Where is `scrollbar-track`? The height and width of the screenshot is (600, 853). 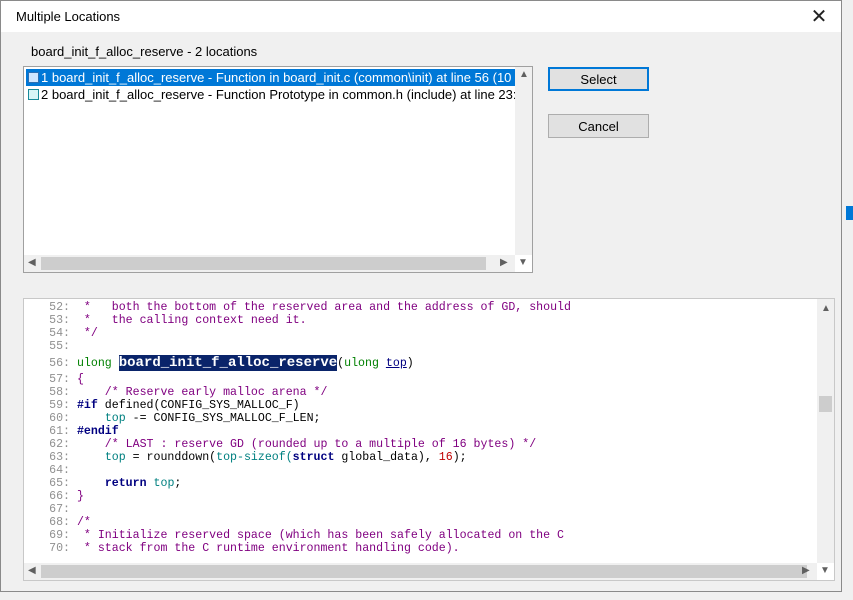 scrollbar-track is located at coordinates (523, 169).